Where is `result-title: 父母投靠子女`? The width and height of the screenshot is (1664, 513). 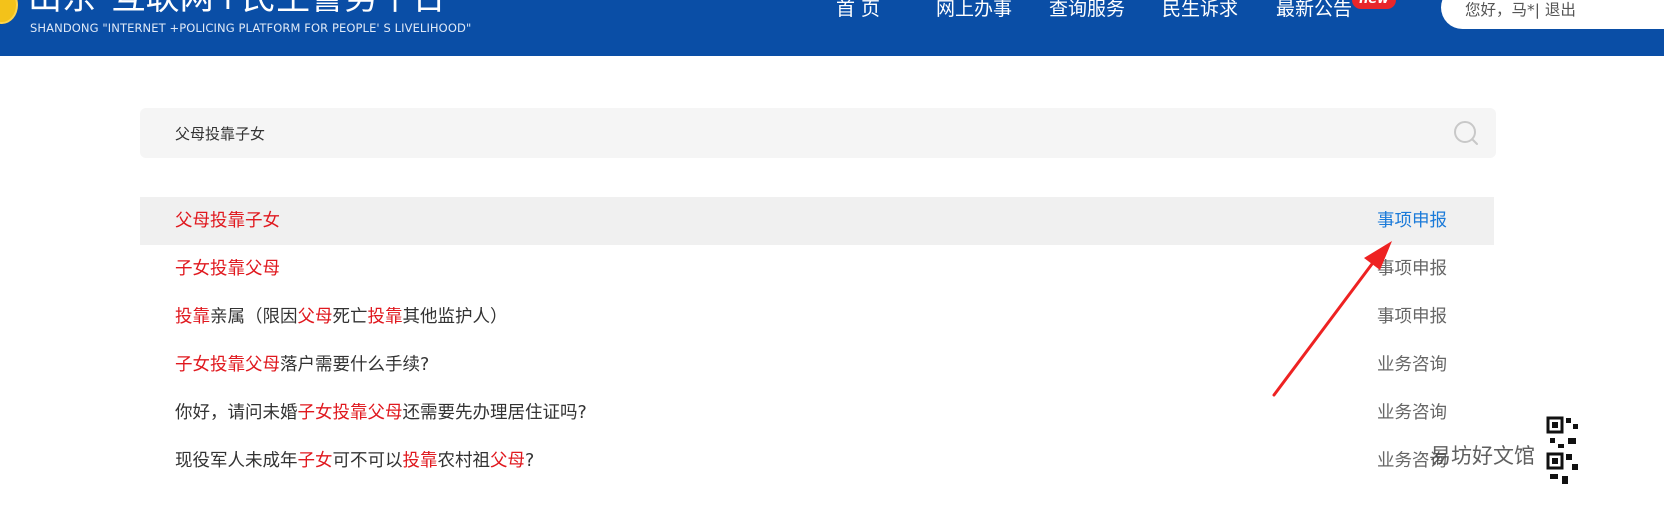 result-title: 父母投靠子女 is located at coordinates (227, 221).